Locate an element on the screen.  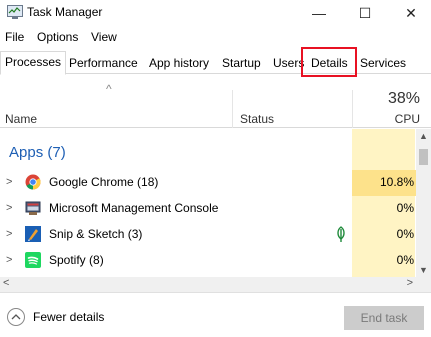
chevron-up-glyph is located at coordinates (16, 317).